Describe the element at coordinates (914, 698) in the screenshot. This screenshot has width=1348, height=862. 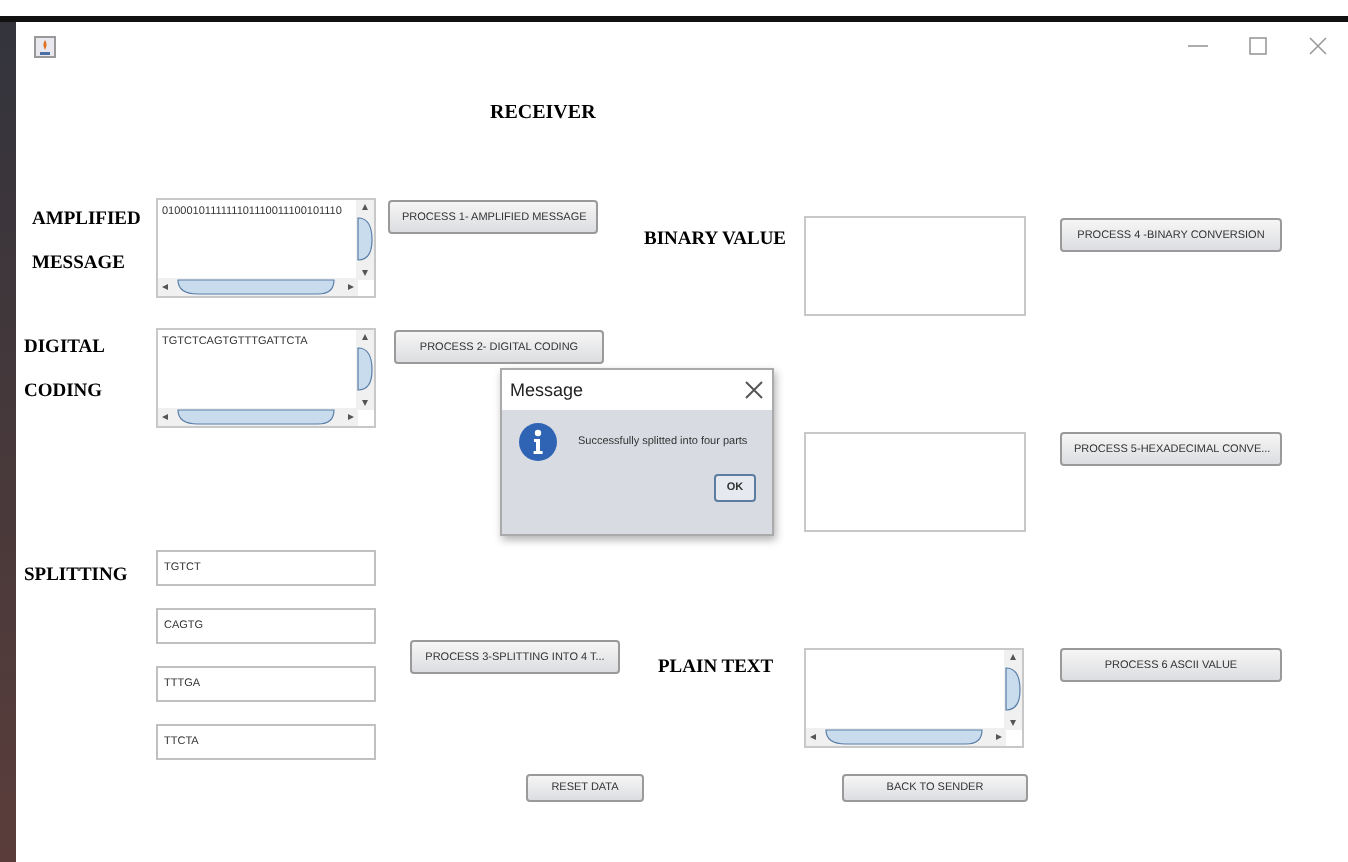
I see `text-area` at that location.